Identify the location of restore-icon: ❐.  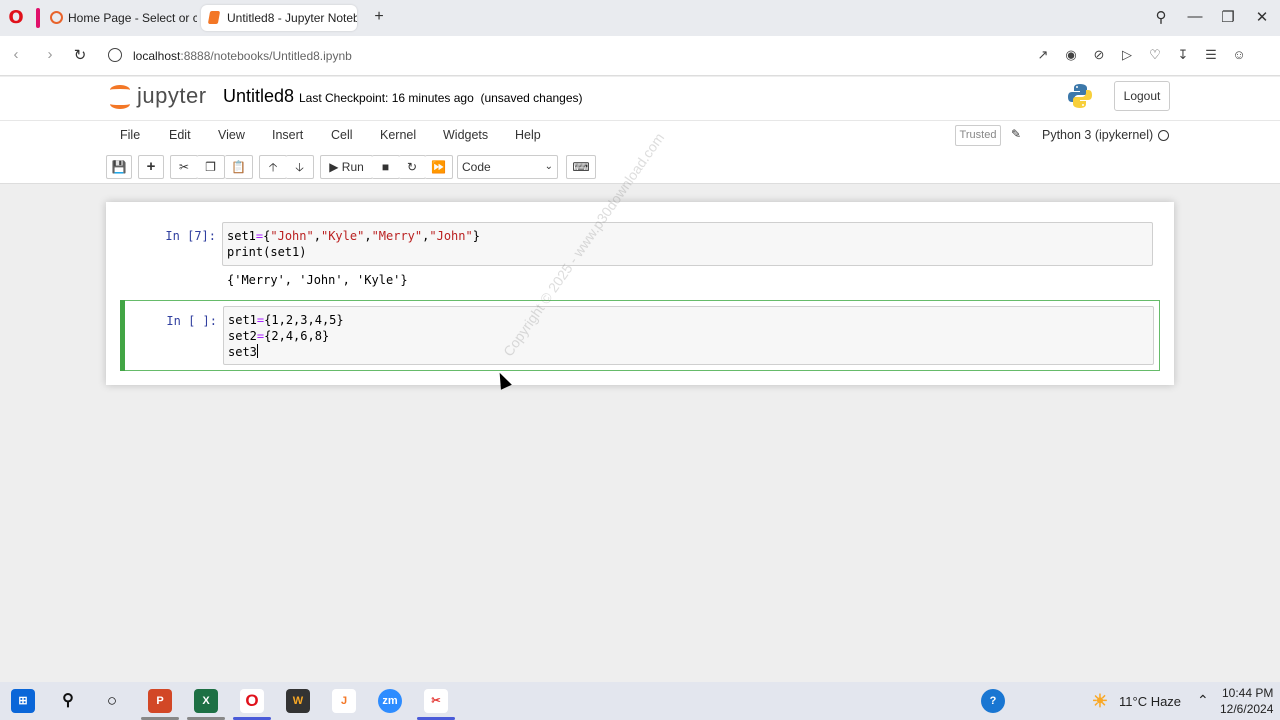
(1228, 17).